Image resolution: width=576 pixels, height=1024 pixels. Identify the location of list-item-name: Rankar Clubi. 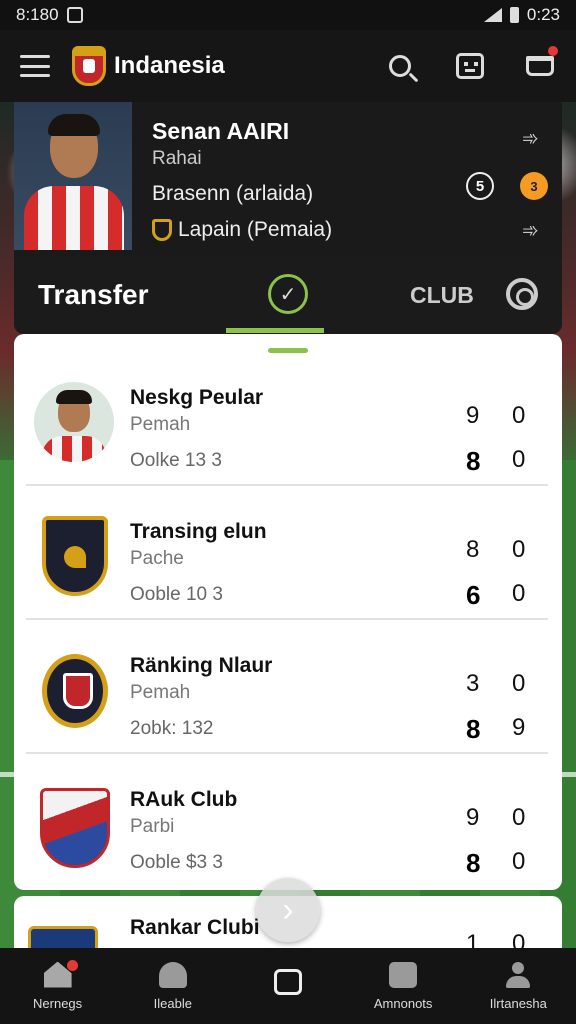
(195, 927).